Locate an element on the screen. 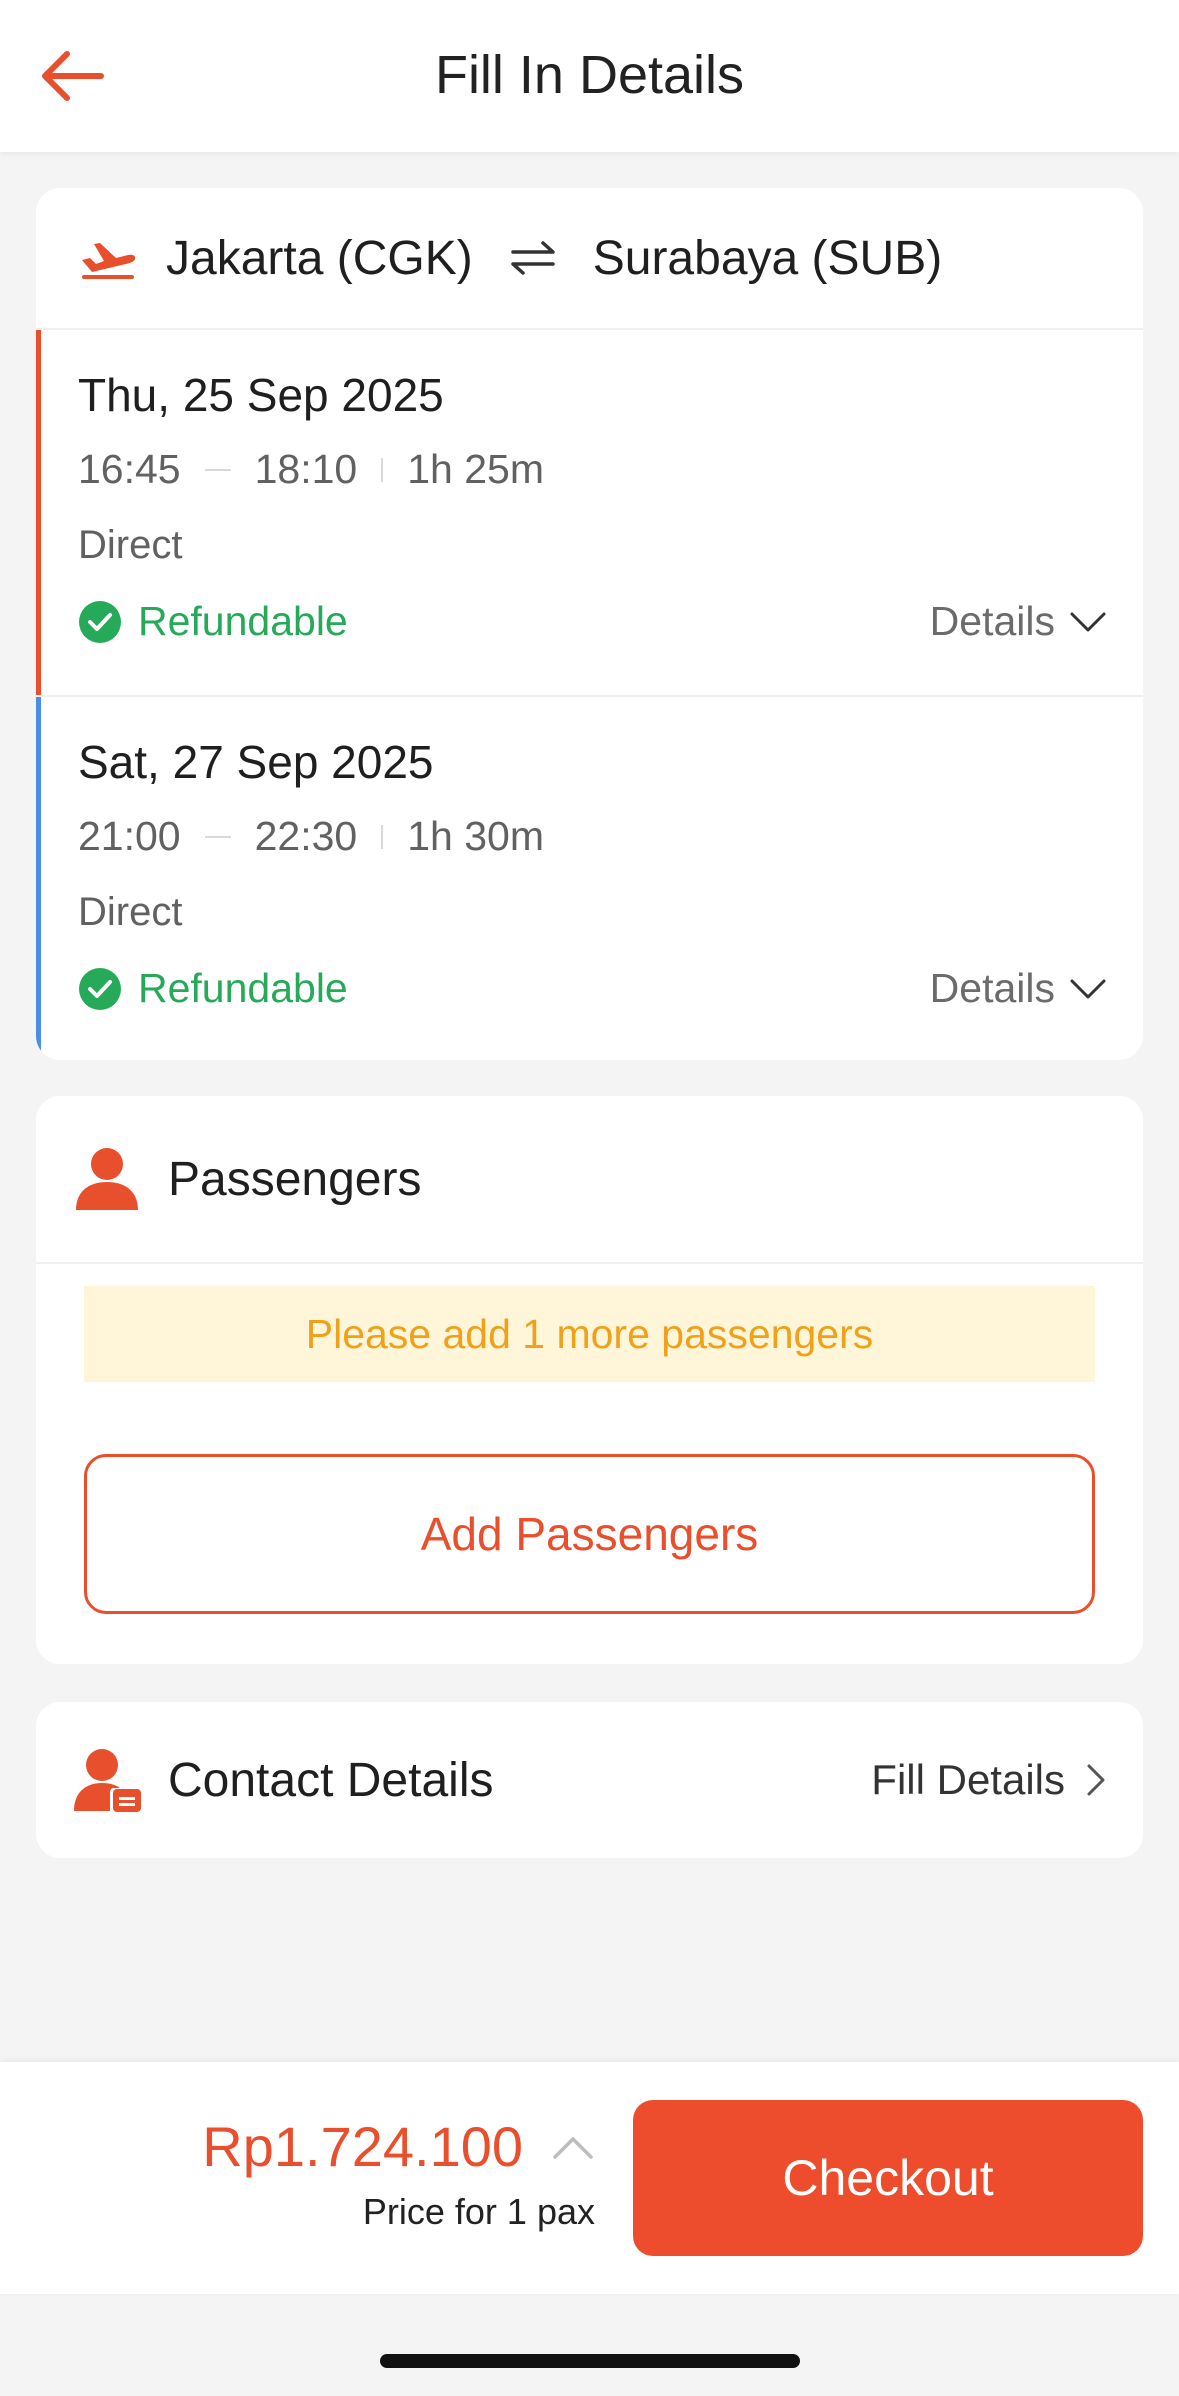  person-icon is located at coordinates (107, 1179).